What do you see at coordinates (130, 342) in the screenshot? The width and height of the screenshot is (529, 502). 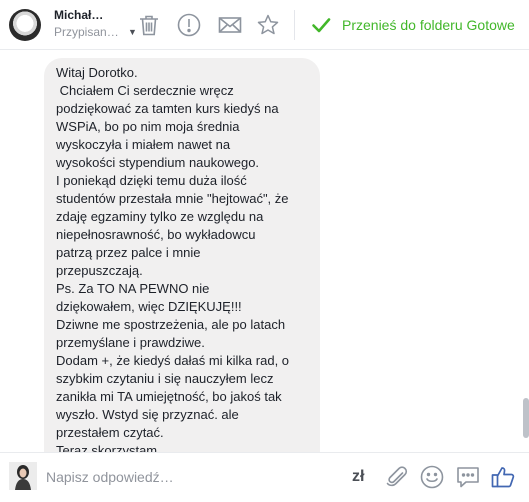 I see `message-line: przemyślane i prawdziwe.` at bounding box center [130, 342].